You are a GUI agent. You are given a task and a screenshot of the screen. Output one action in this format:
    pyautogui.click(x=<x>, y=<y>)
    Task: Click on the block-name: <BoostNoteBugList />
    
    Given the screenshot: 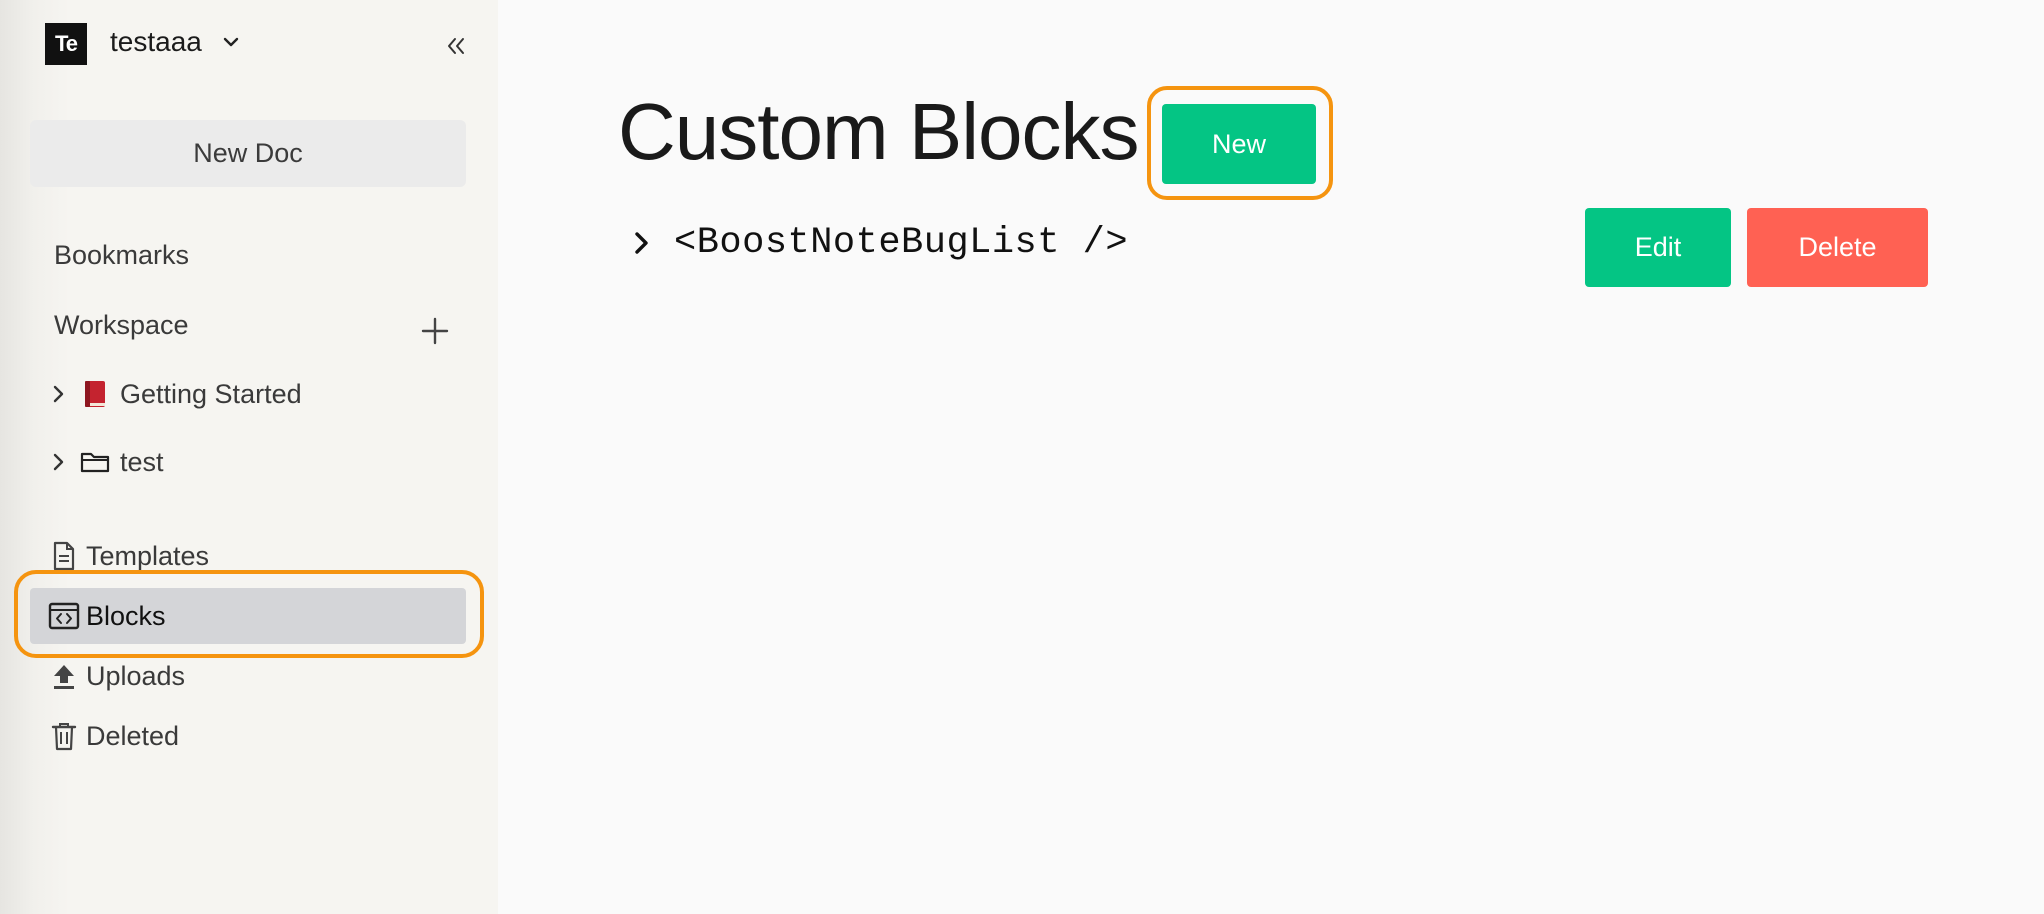 What is the action you would take?
    pyautogui.click(x=901, y=243)
    